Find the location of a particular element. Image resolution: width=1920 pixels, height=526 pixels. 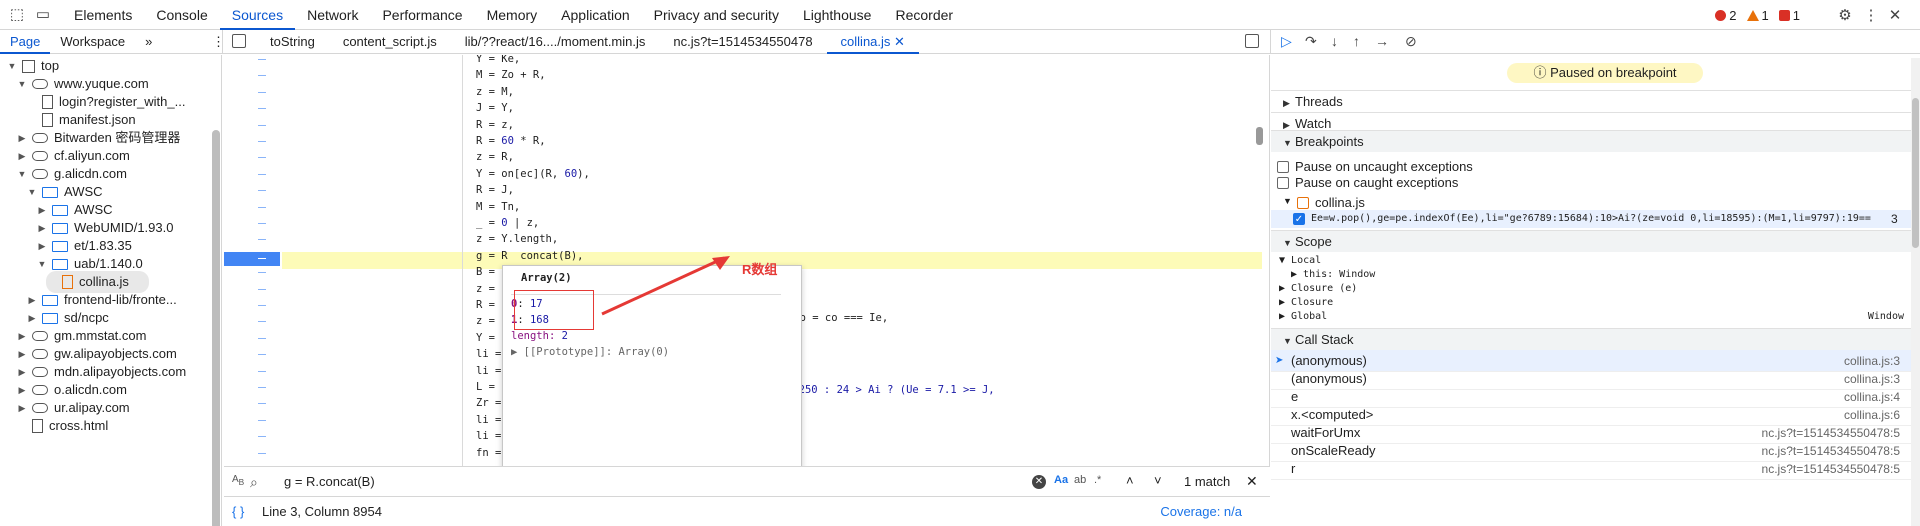

tree-item: cross.html is located at coordinates (62, 426).